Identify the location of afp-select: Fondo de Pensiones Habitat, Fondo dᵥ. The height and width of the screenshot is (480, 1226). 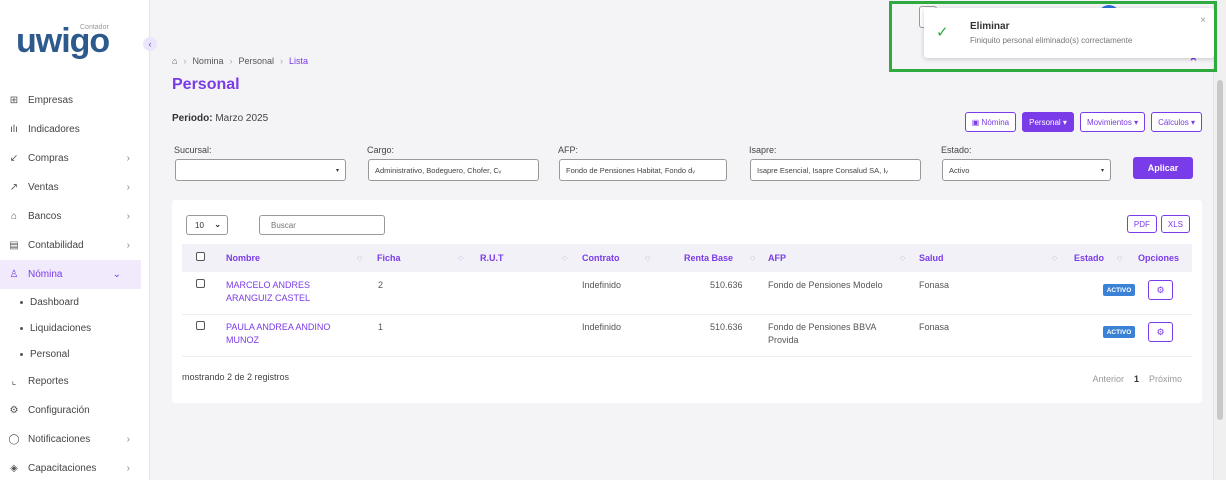
(643, 170).